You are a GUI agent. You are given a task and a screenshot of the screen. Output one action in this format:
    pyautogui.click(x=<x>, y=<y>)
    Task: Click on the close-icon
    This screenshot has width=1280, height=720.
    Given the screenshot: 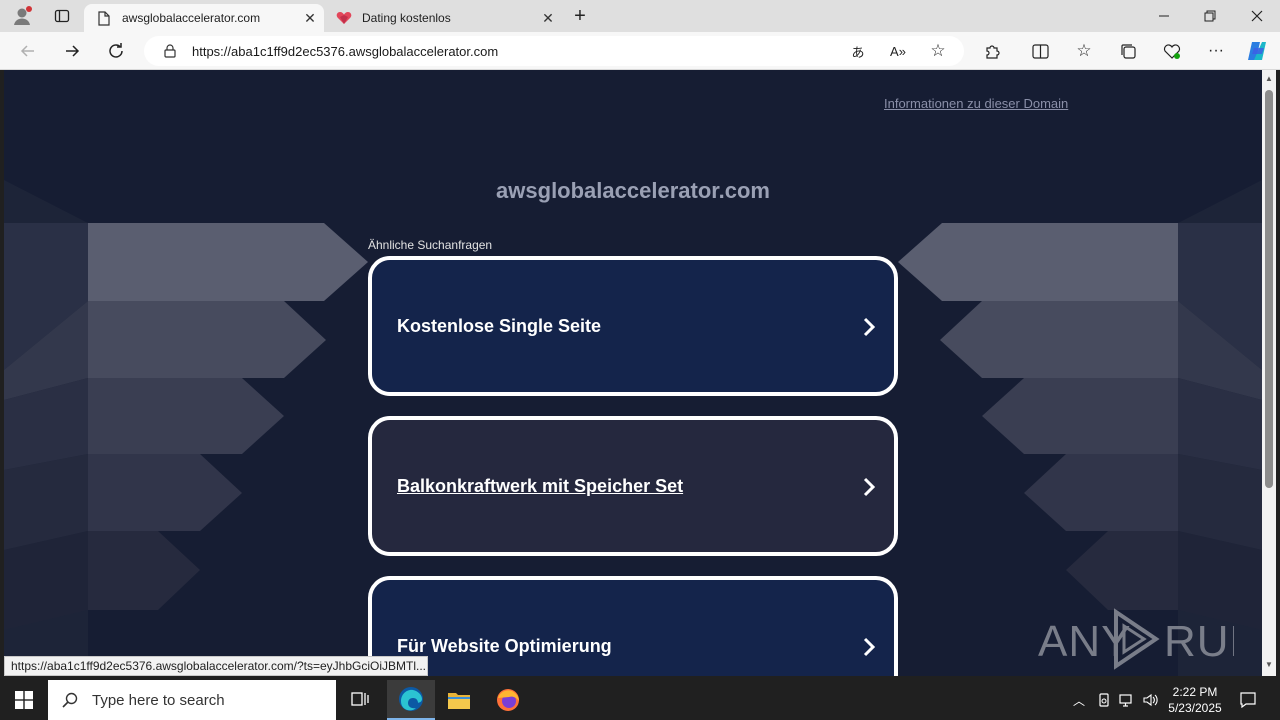 What is the action you would take?
    pyautogui.click(x=1257, y=16)
    